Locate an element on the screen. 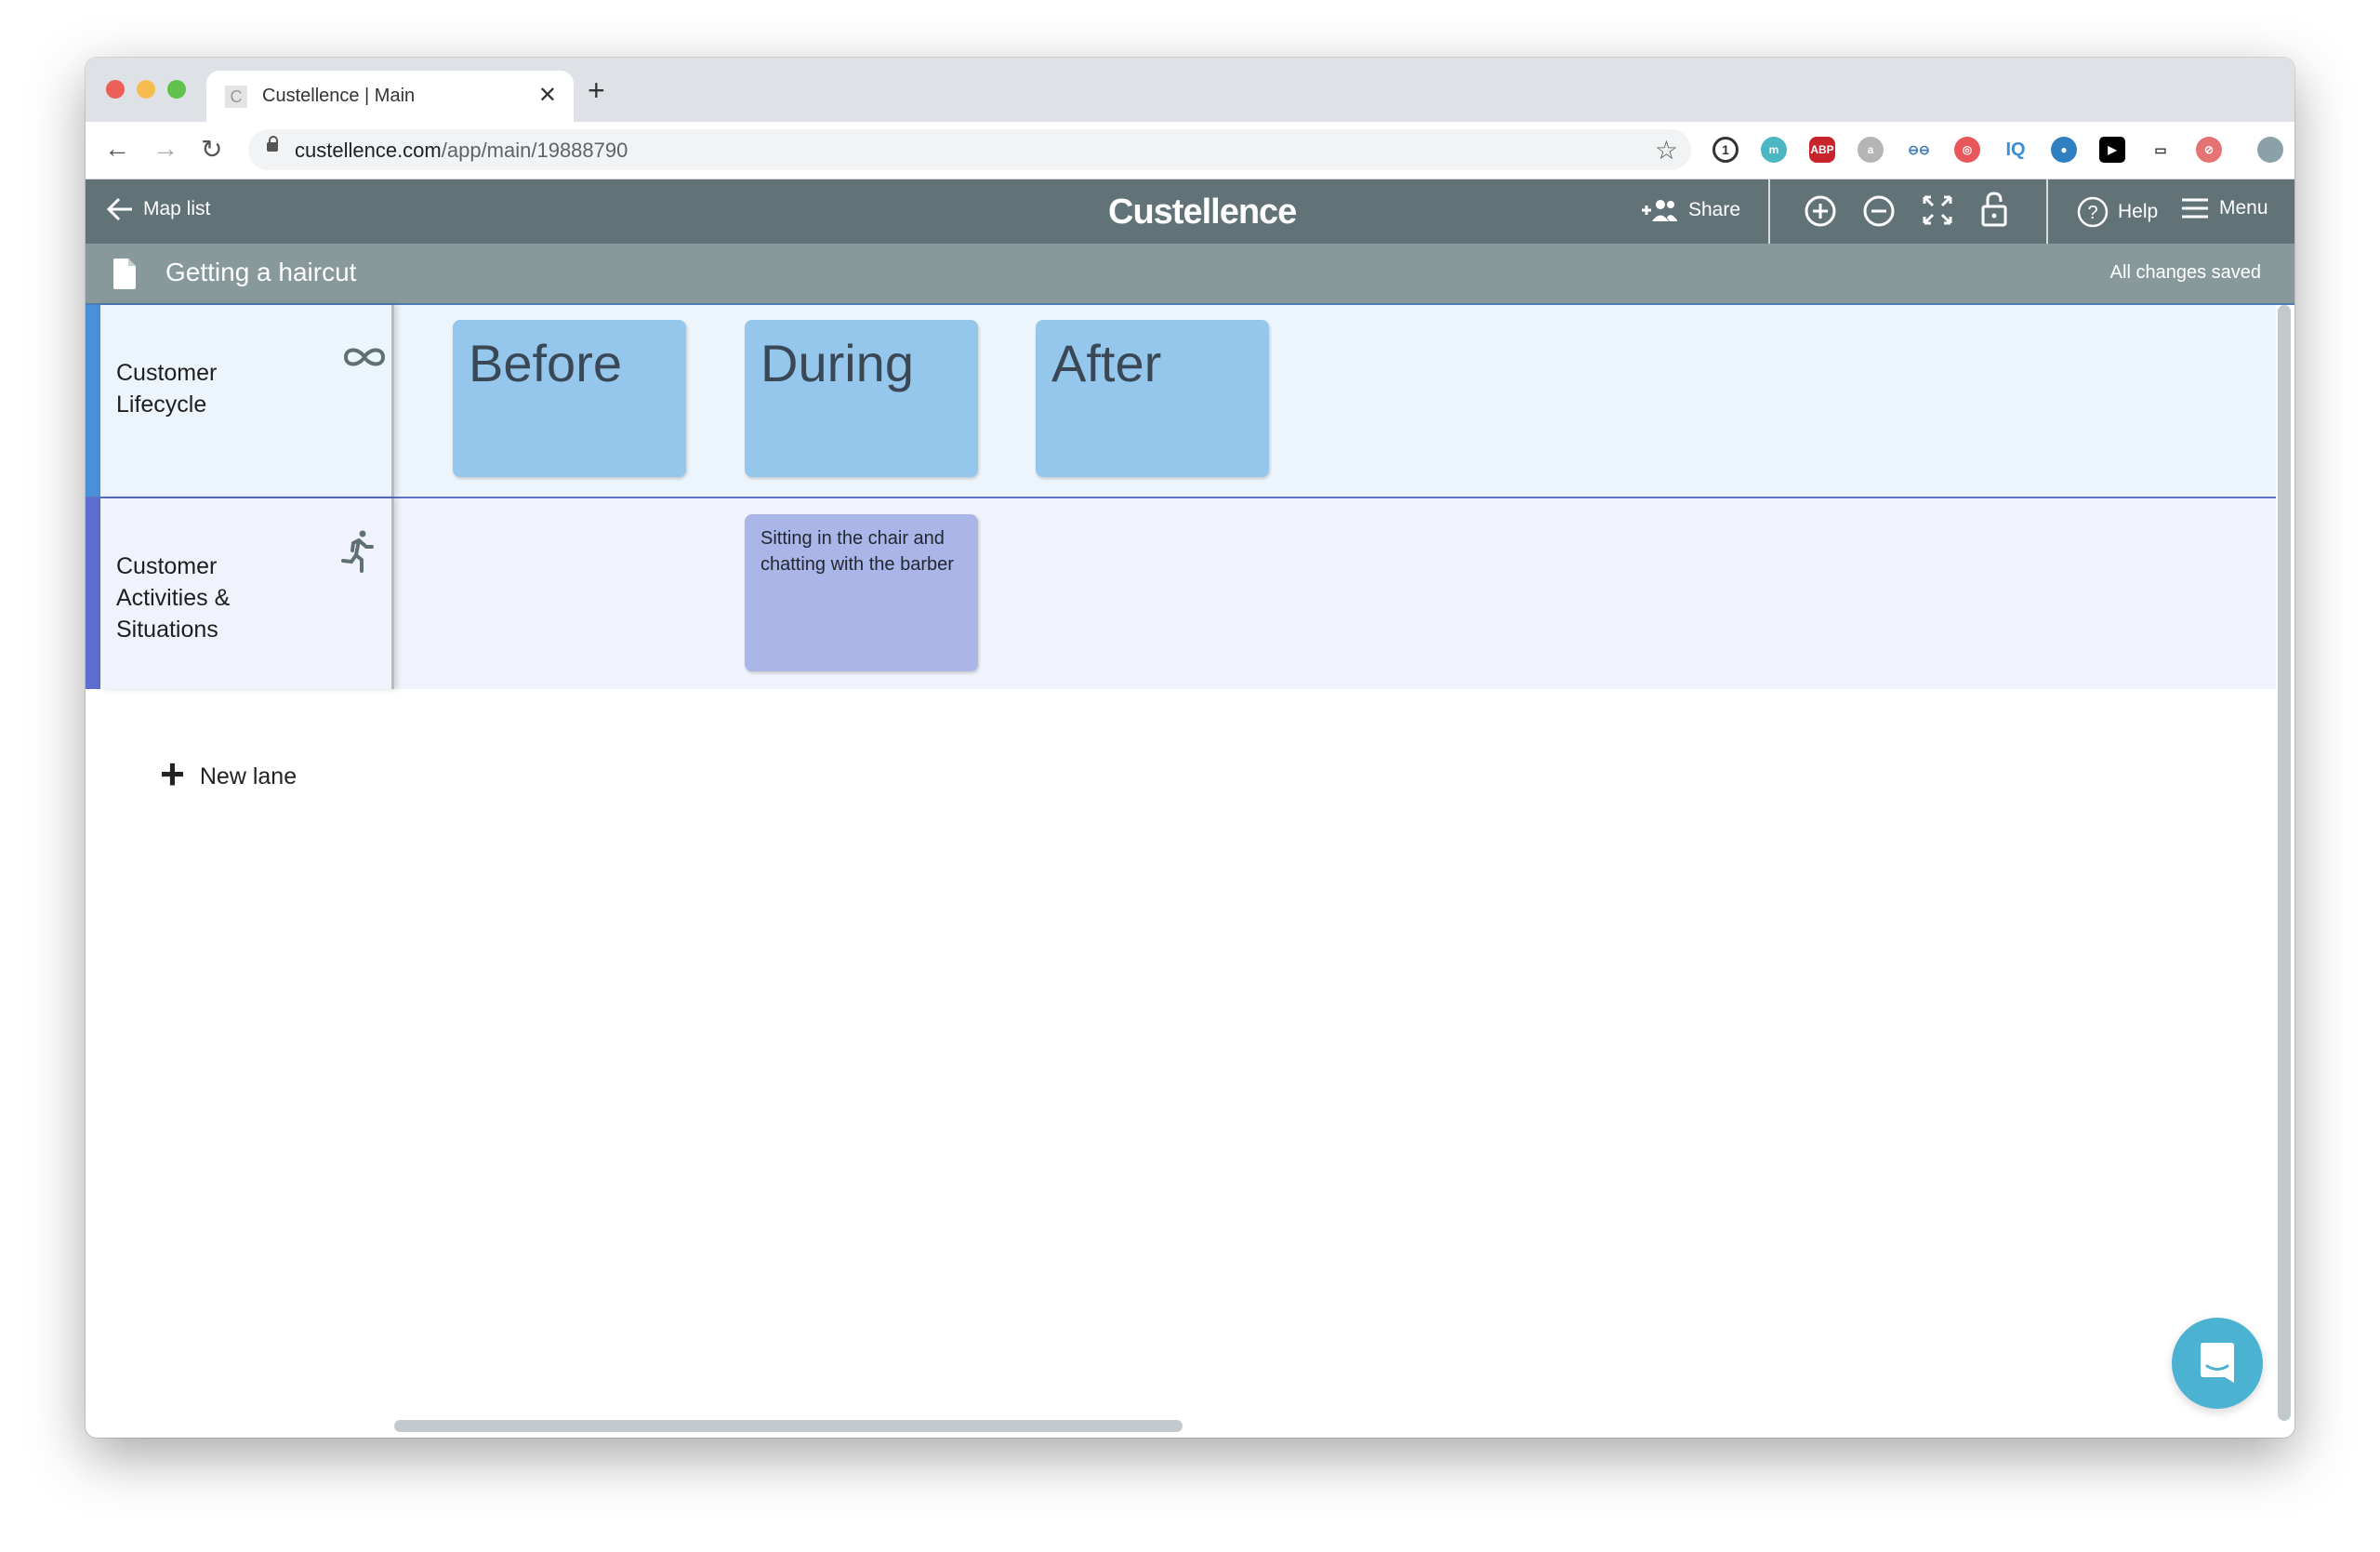 The height and width of the screenshot is (1552, 2380). address-bar: custellence.com/app/main/19888790 ☆ is located at coordinates (969, 149).